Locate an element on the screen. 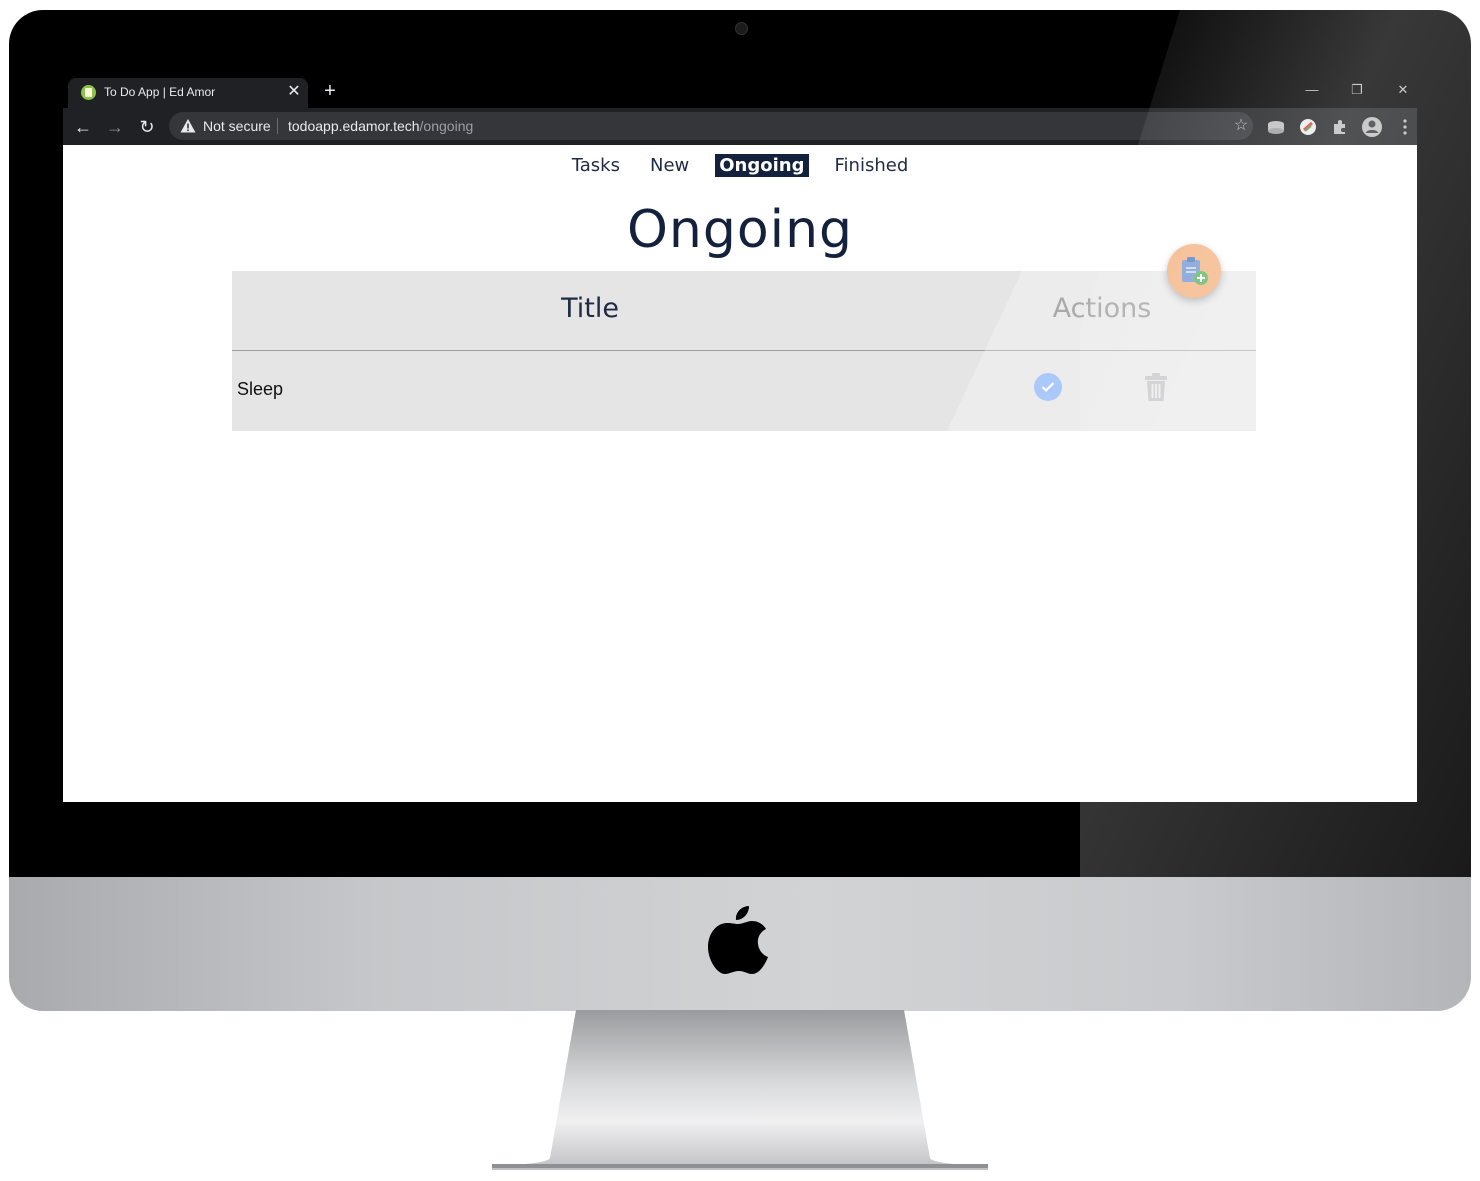  close-window-button: ✕ is located at coordinates (1402, 91).